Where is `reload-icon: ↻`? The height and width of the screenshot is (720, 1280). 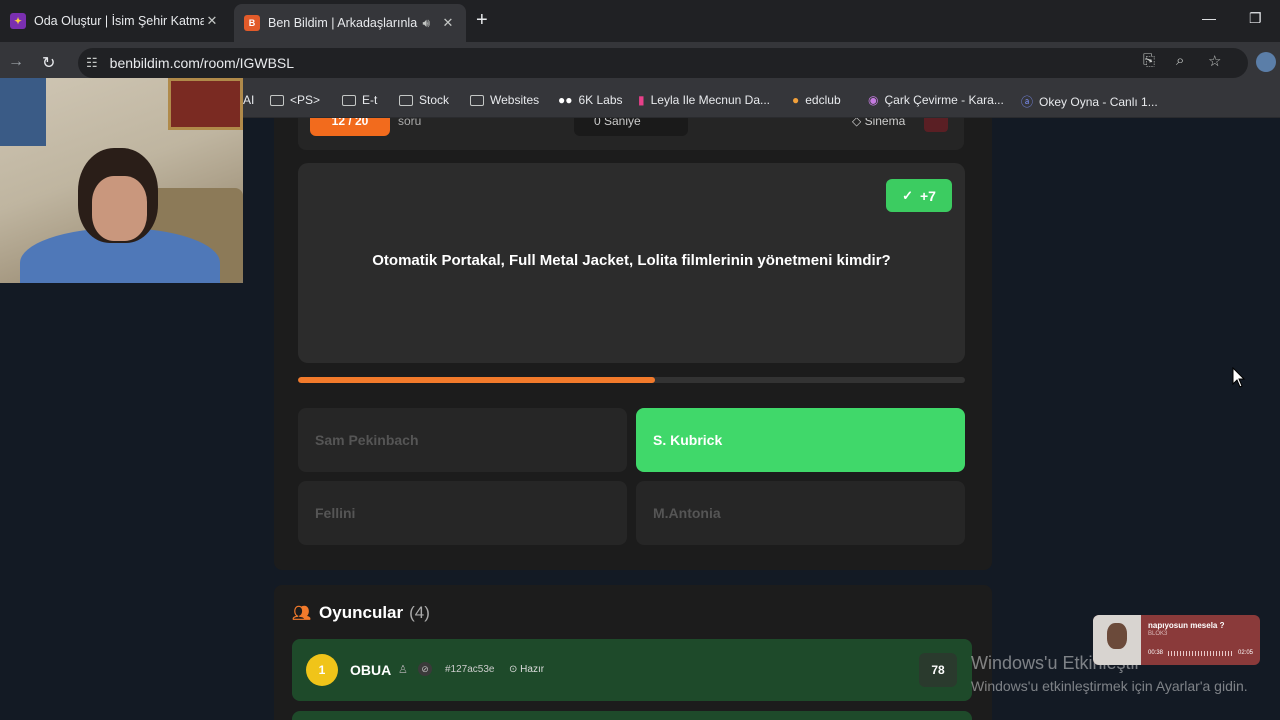
reload-icon: ↻ is located at coordinates (48, 63).